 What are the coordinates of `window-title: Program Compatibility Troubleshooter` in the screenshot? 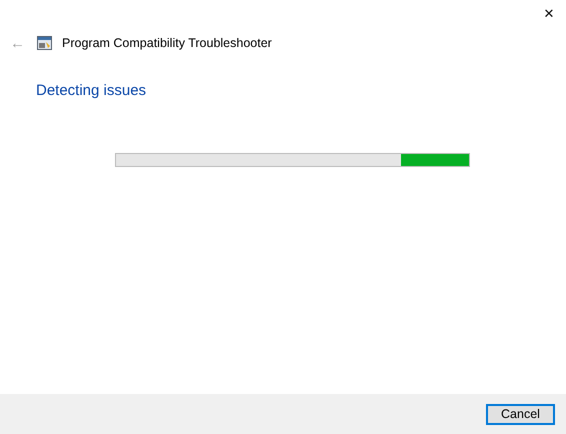 It's located at (167, 43).